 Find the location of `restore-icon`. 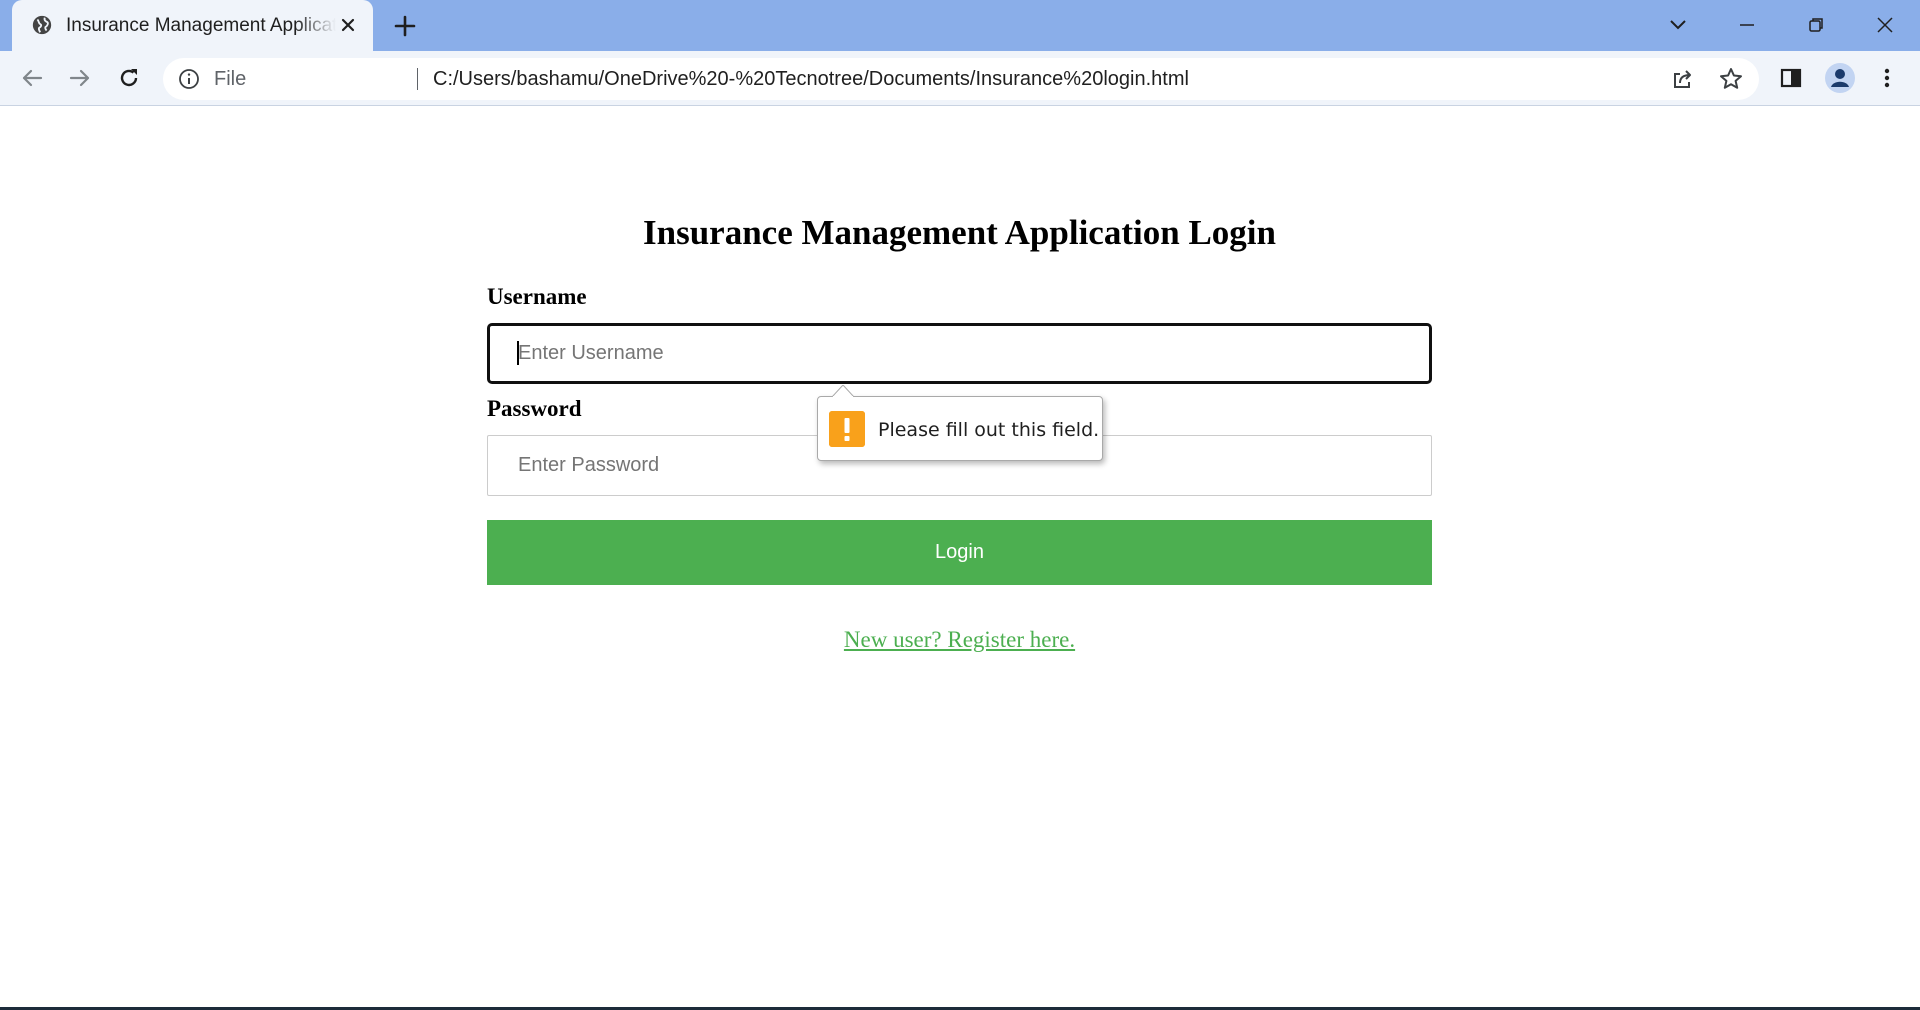

restore-icon is located at coordinates (1816, 25).